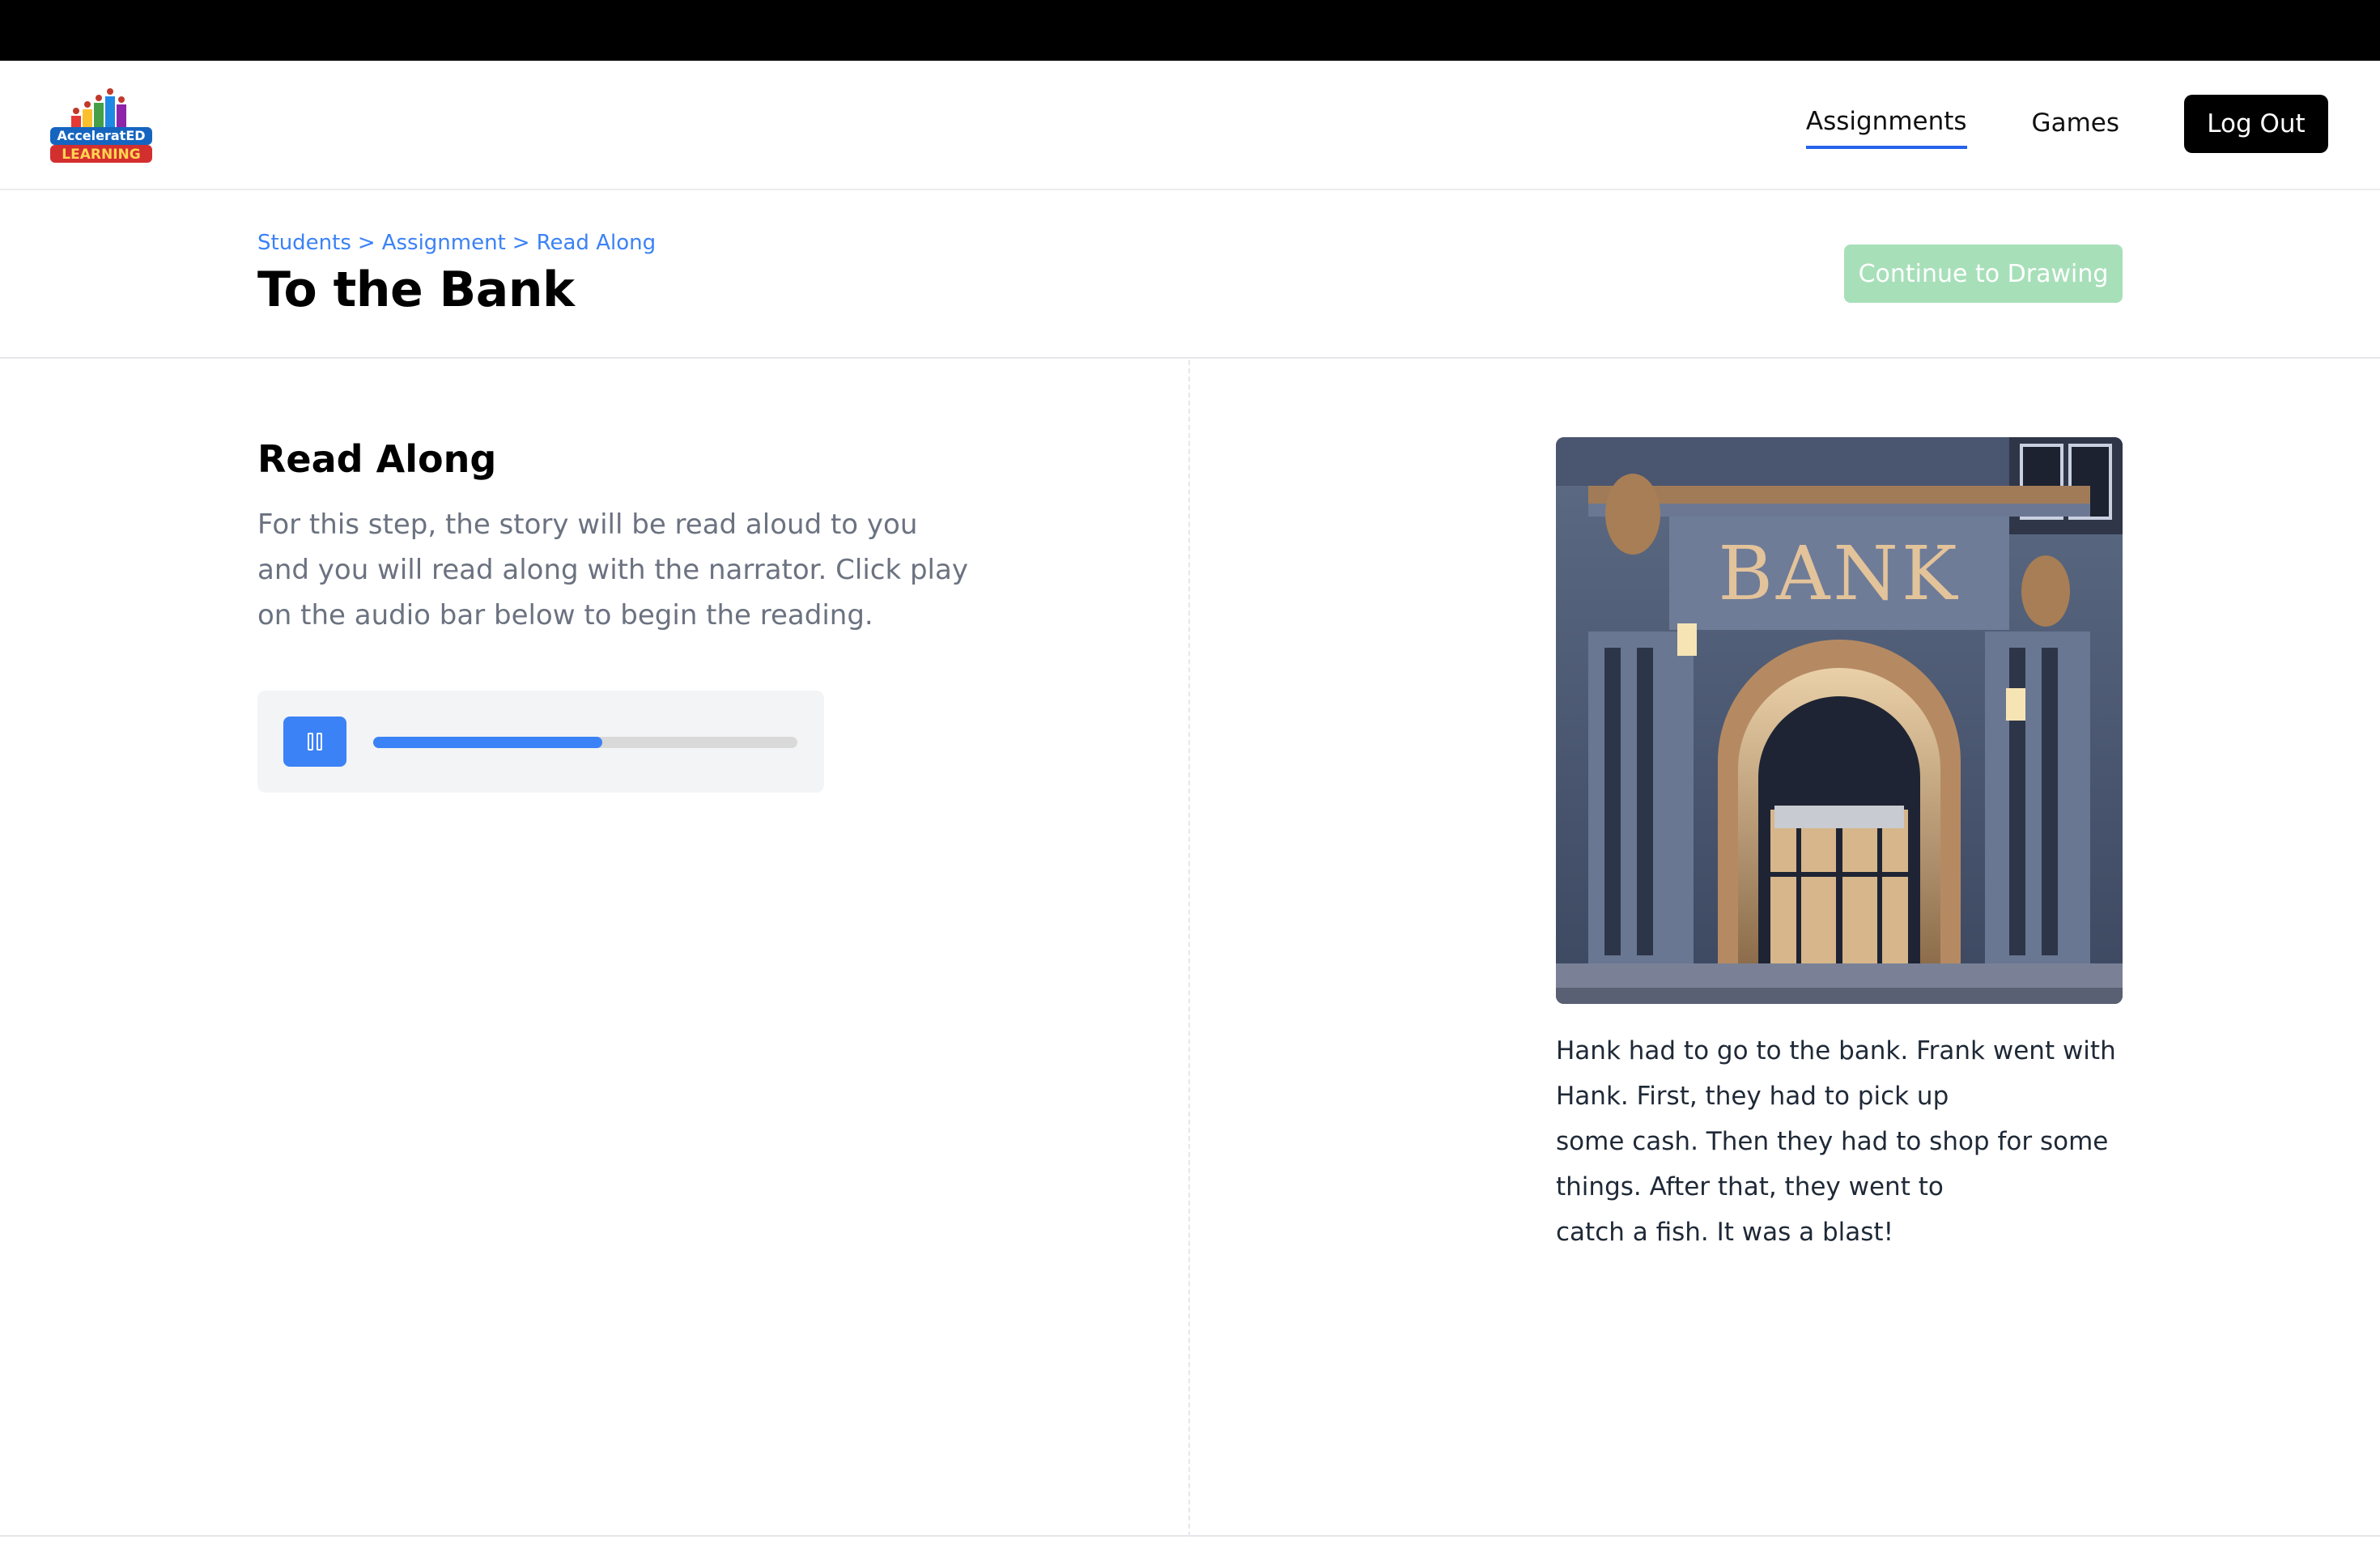 The height and width of the screenshot is (1548, 2380). Describe the element at coordinates (444, 243) in the screenshot. I see `breadcrumb-assignment: Assignment` at that location.